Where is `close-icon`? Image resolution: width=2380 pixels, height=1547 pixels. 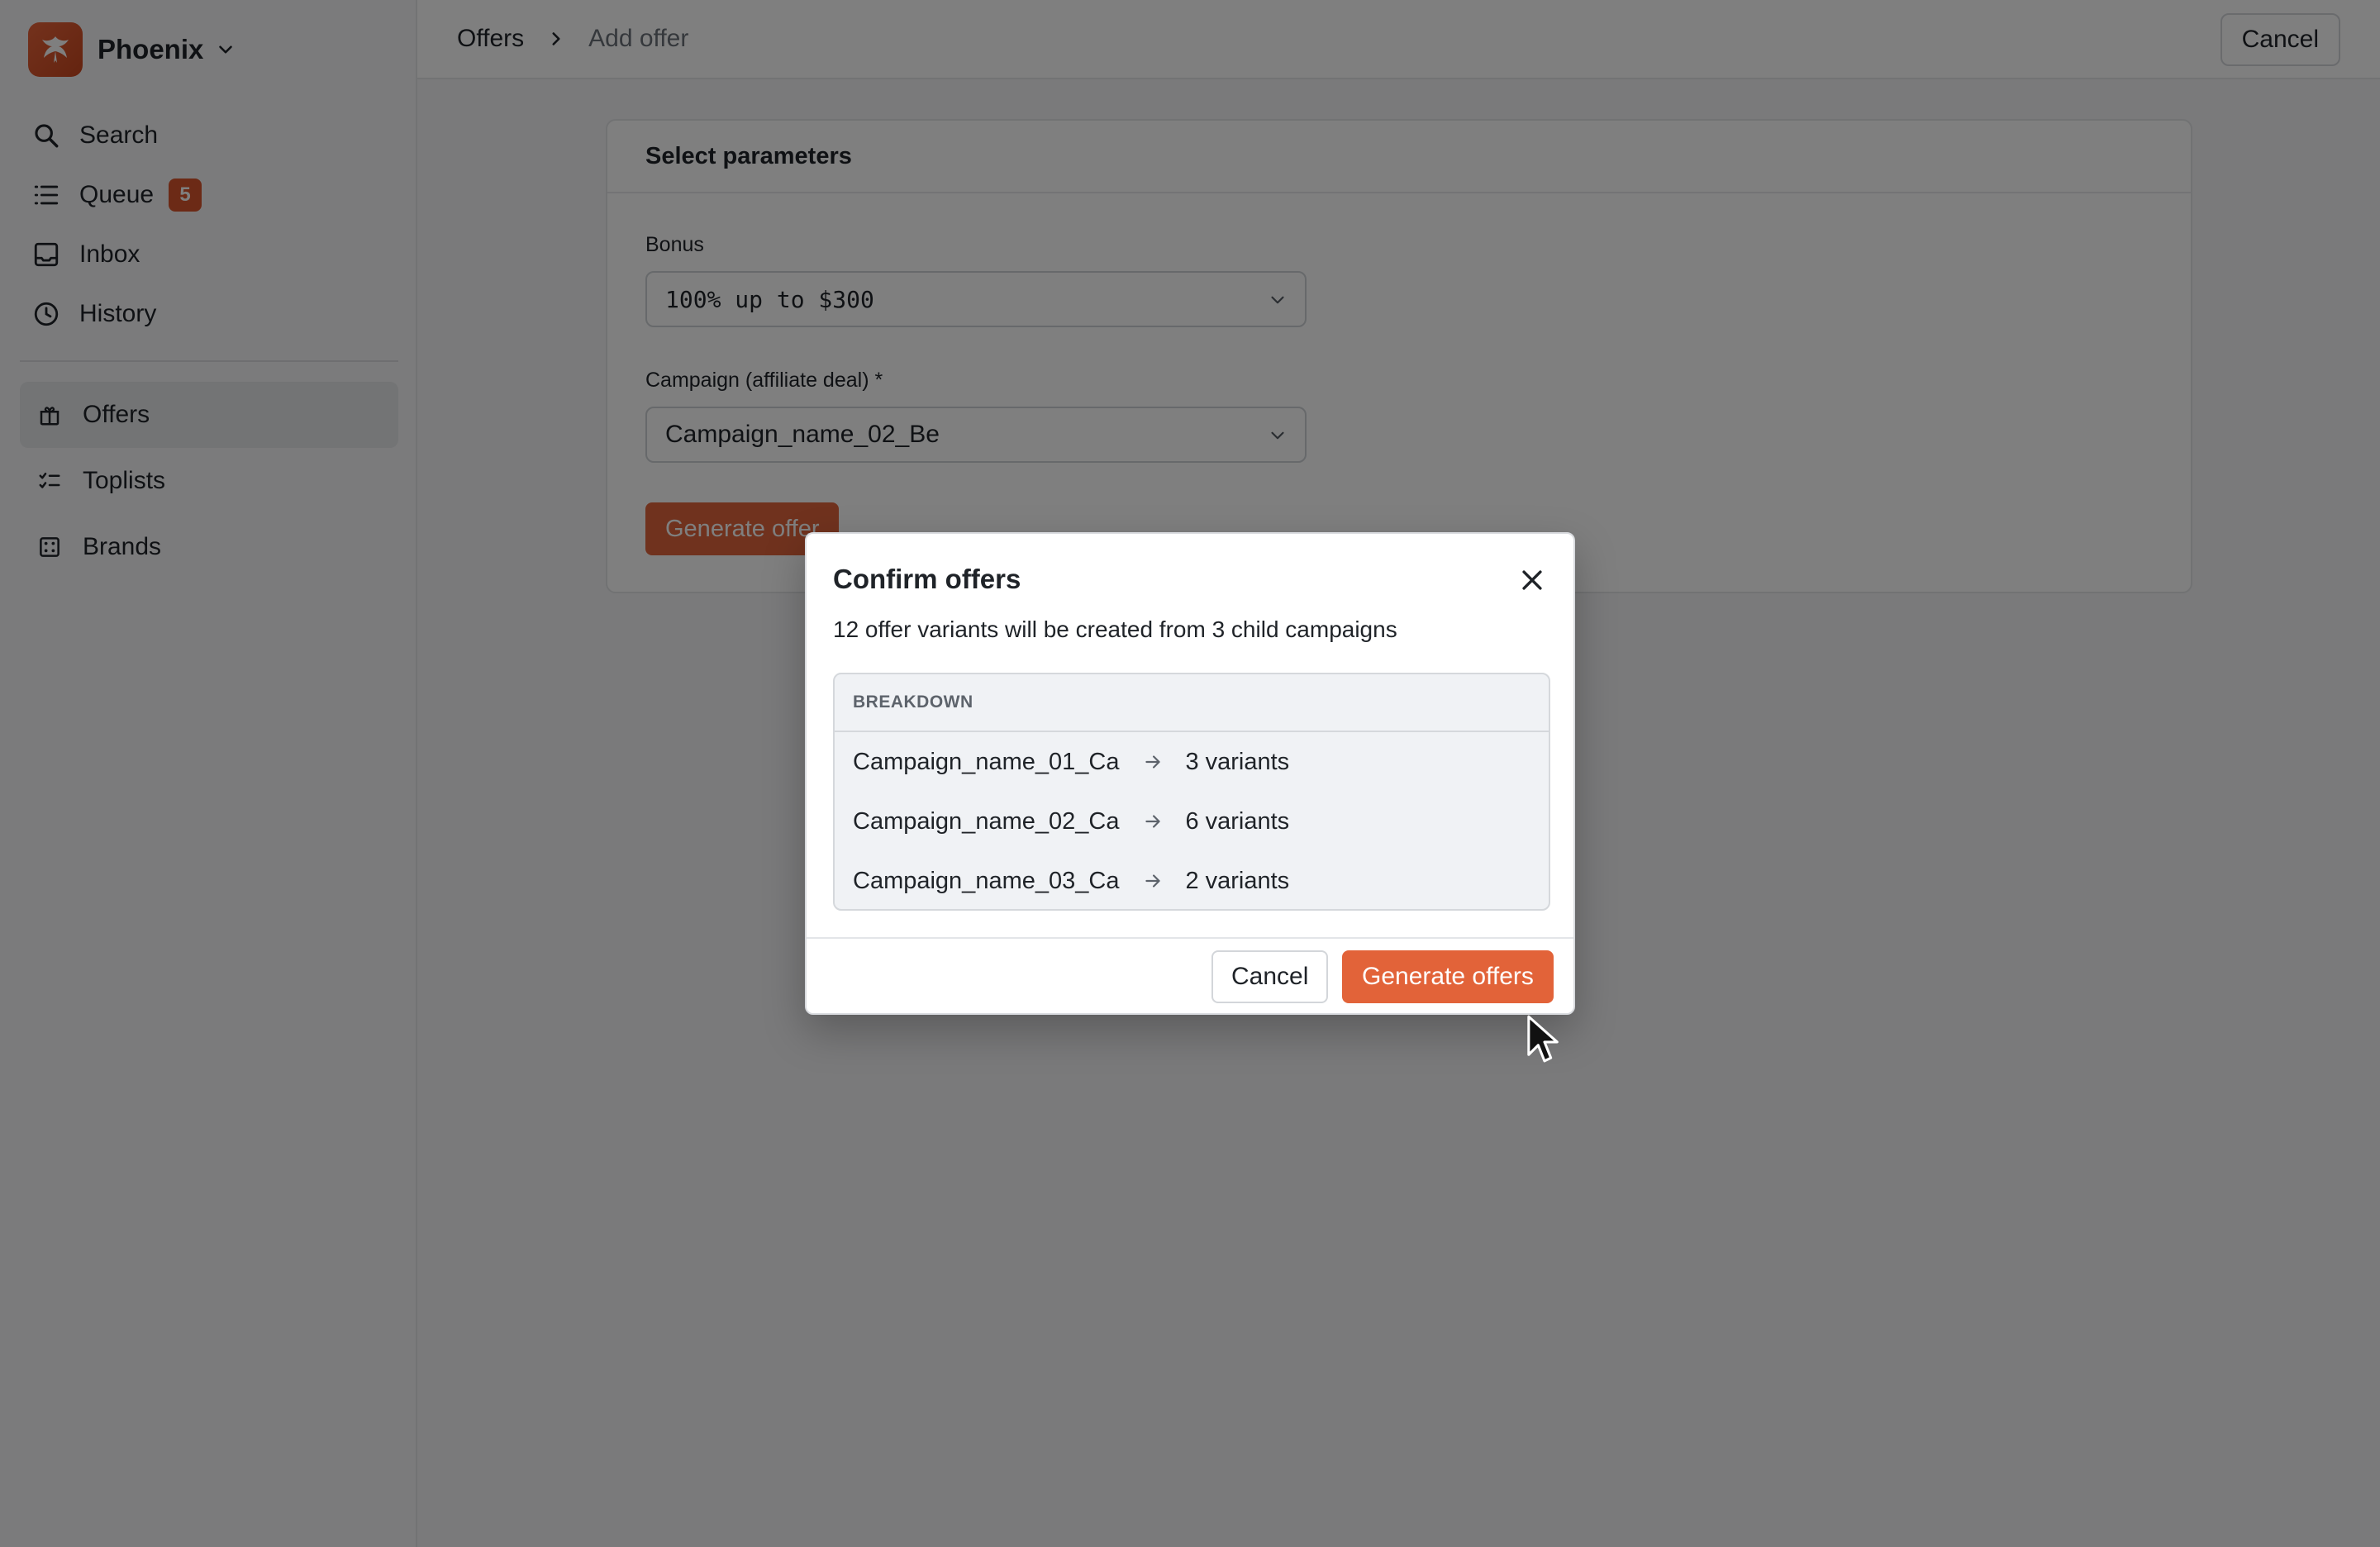 close-icon is located at coordinates (1532, 580).